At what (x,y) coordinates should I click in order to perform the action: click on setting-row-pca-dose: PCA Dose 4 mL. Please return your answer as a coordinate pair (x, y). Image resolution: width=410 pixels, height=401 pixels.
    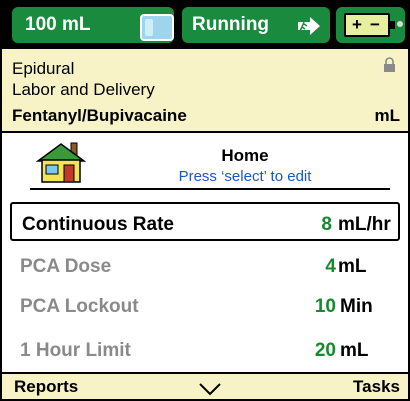
    Looking at the image, I should click on (205, 265).